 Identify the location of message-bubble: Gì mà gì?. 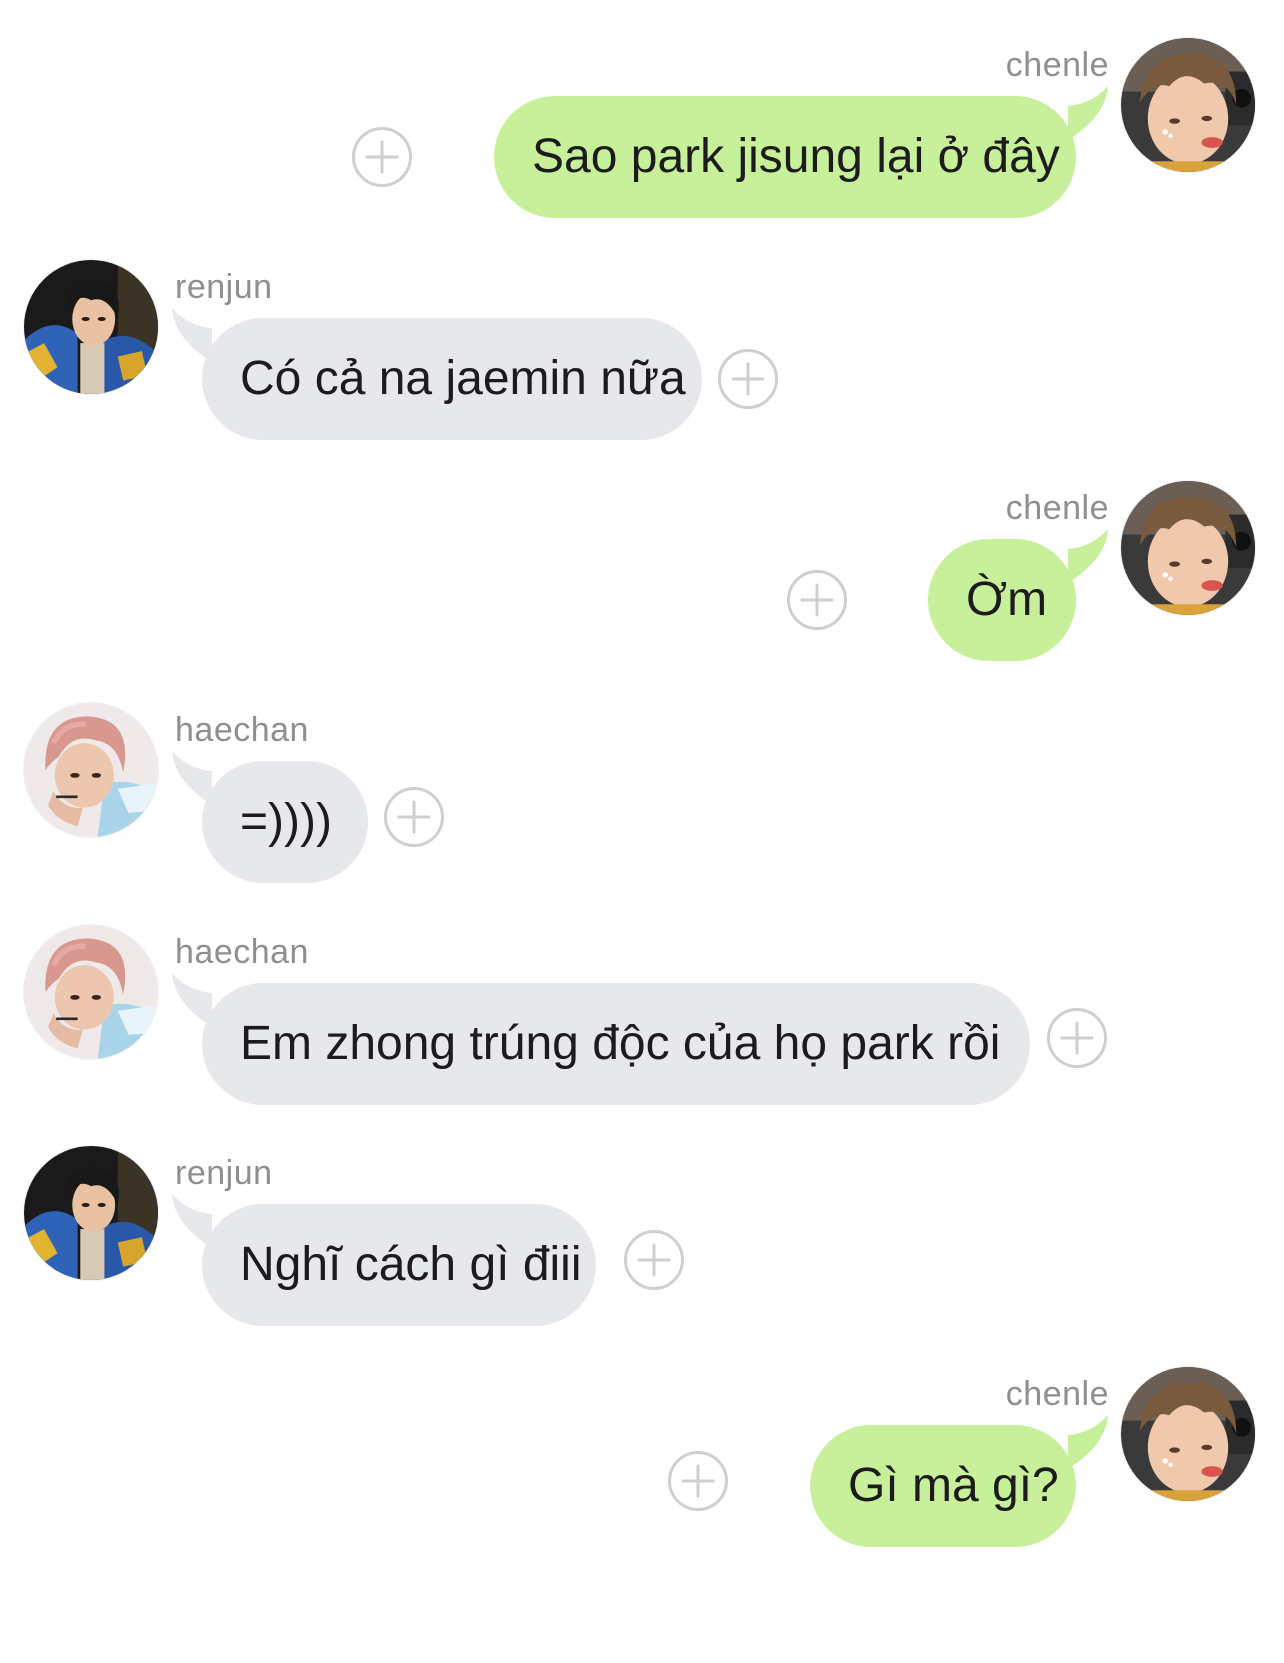
(943, 1486).